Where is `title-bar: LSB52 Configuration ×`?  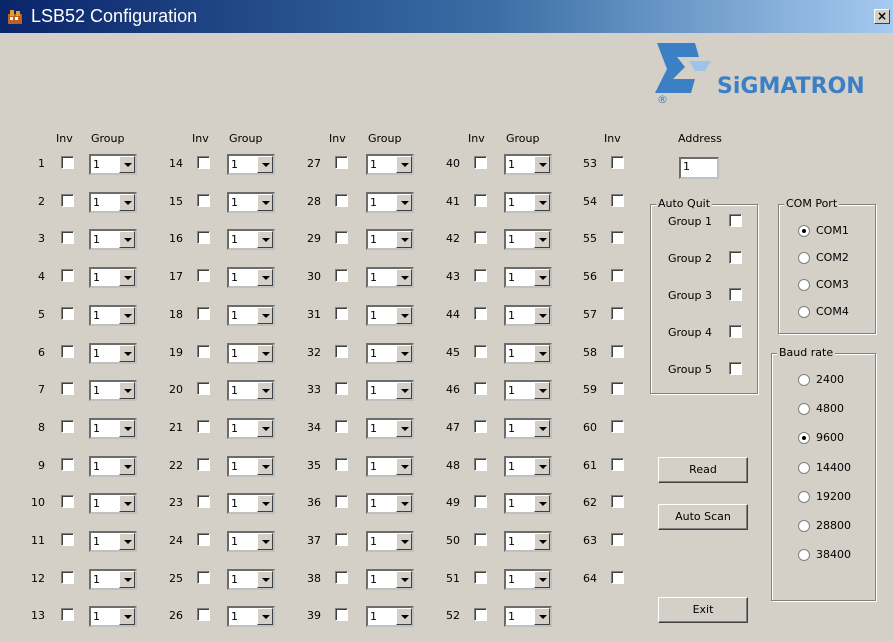 title-bar: LSB52 Configuration × is located at coordinates (446, 16).